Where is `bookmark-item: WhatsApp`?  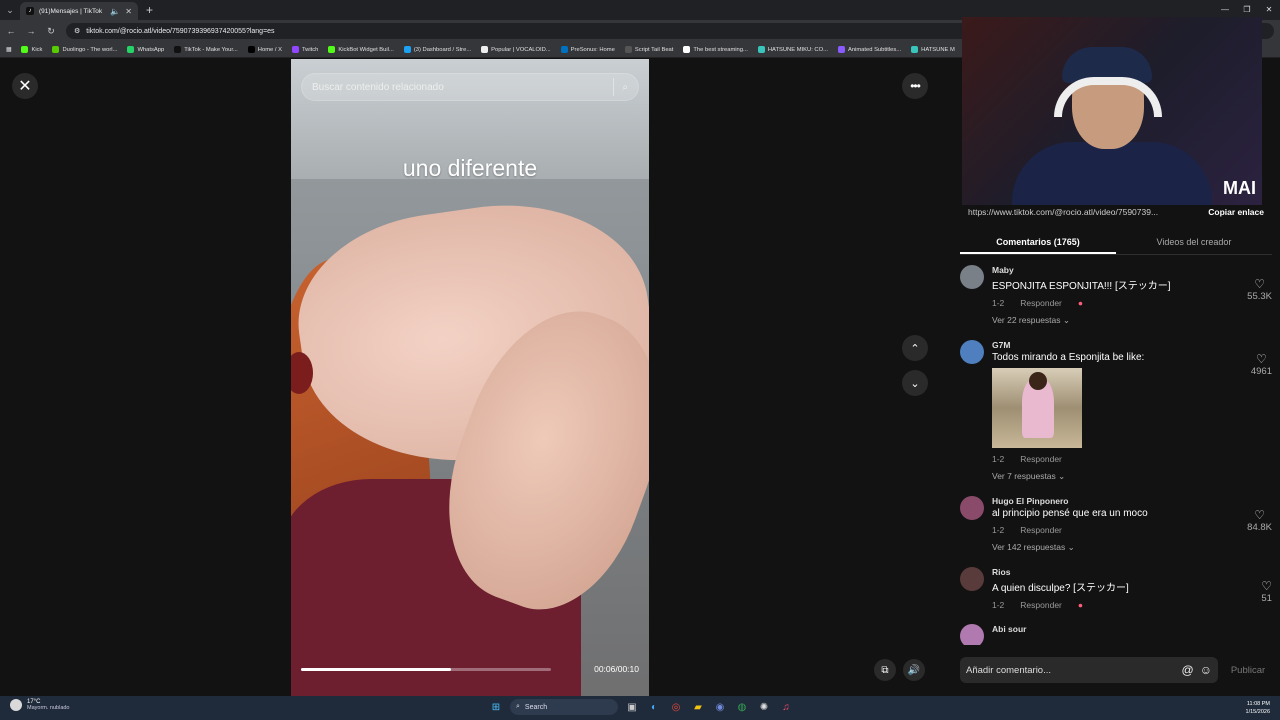
bookmark-item: WhatsApp is located at coordinates (145, 49).